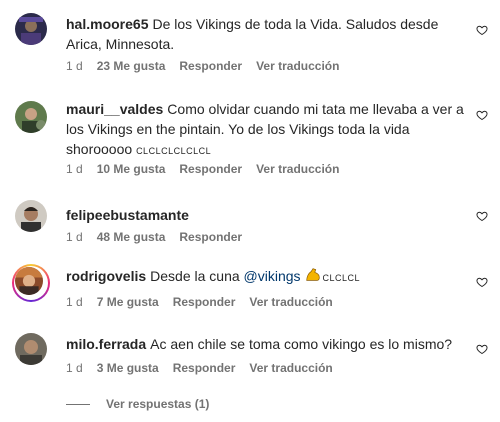 The height and width of the screenshot is (422, 500). I want to click on view-replies-button: Ver respuestas (1), so click(137, 404).